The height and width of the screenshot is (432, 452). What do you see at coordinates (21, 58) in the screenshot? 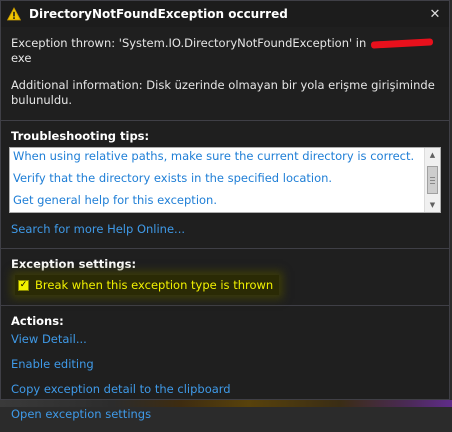
I see `exception-message-suffix: exe` at bounding box center [21, 58].